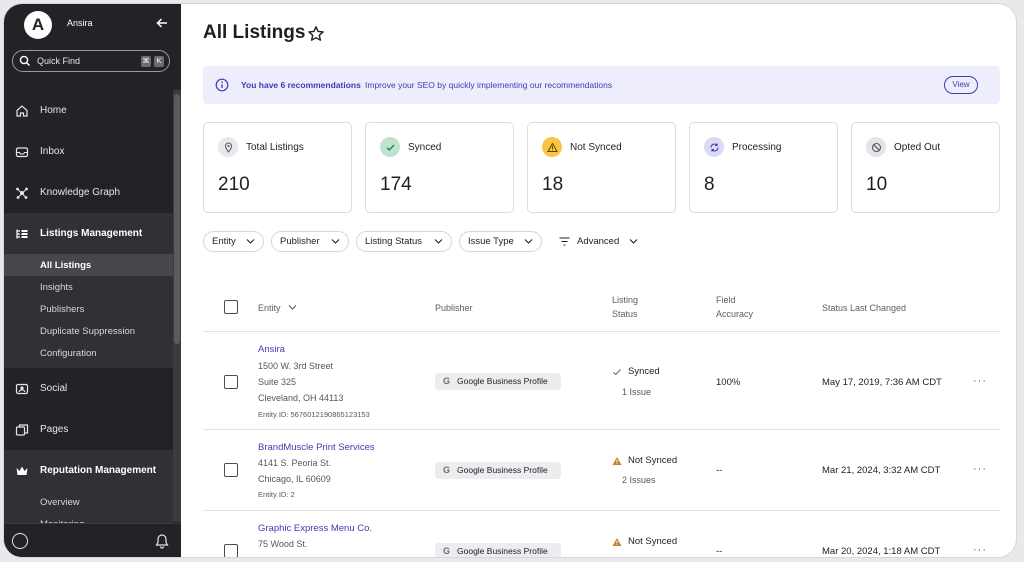  What do you see at coordinates (316, 34) in the screenshot?
I see `star-icon` at bounding box center [316, 34].